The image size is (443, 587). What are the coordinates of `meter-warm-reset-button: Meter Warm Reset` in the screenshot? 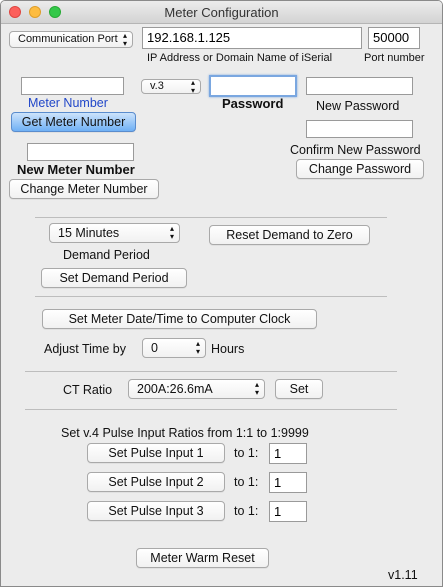 It's located at (202, 558).